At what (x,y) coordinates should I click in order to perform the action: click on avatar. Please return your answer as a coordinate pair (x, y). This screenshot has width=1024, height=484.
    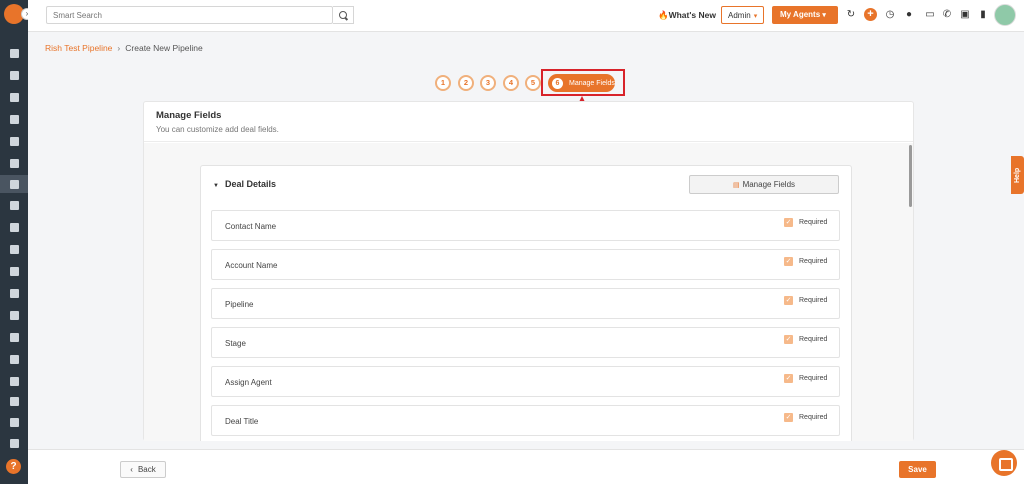
    Looking at the image, I should click on (1005, 15).